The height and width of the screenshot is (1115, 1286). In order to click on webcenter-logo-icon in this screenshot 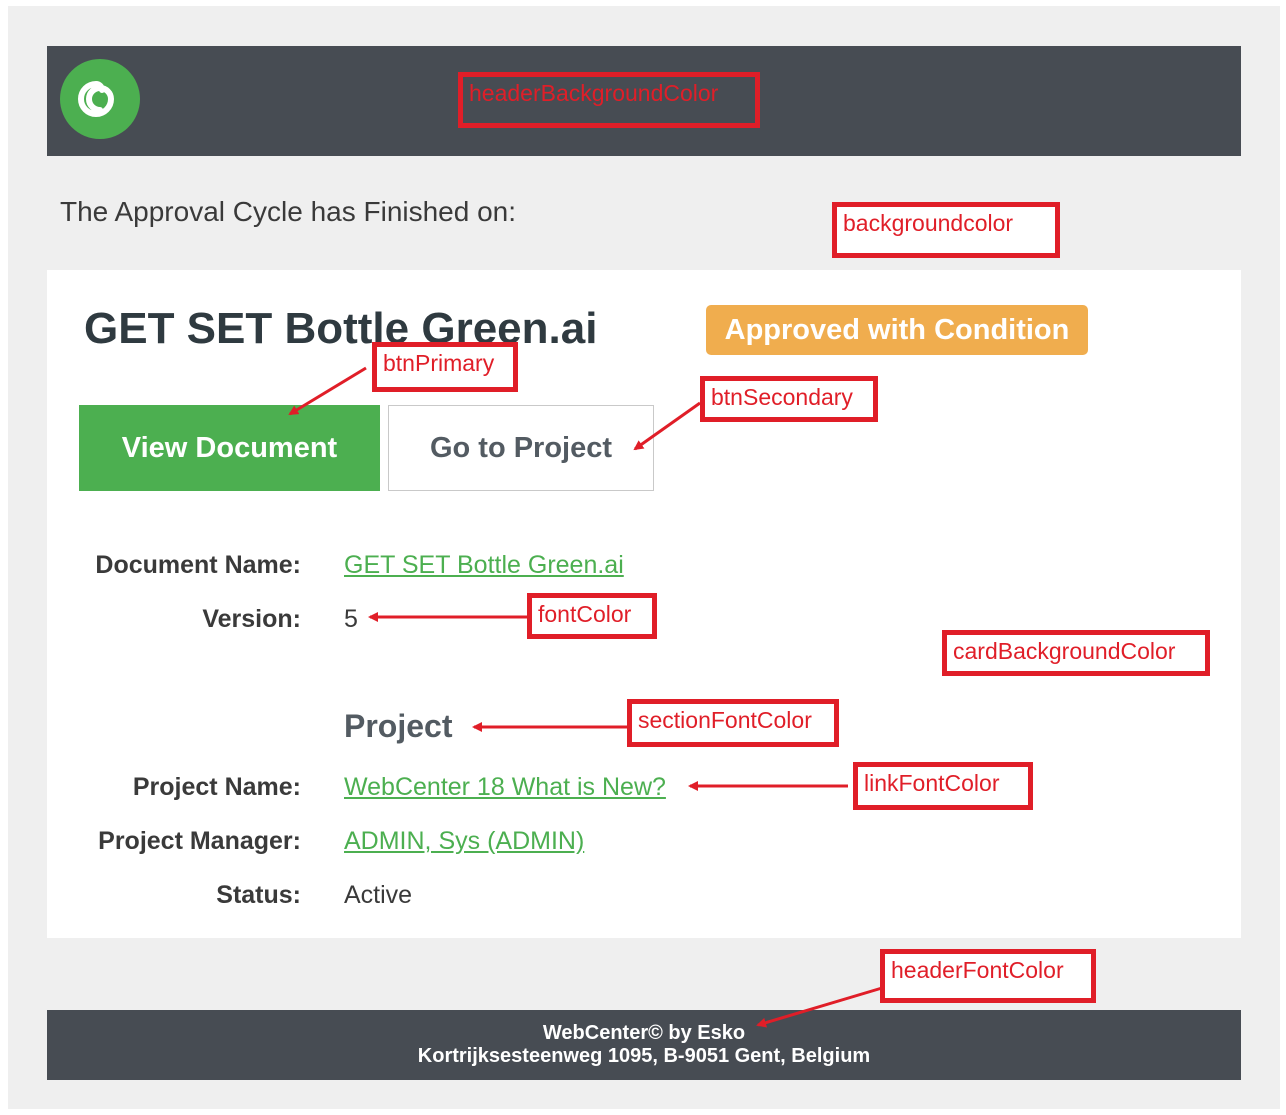, I will do `click(100, 99)`.